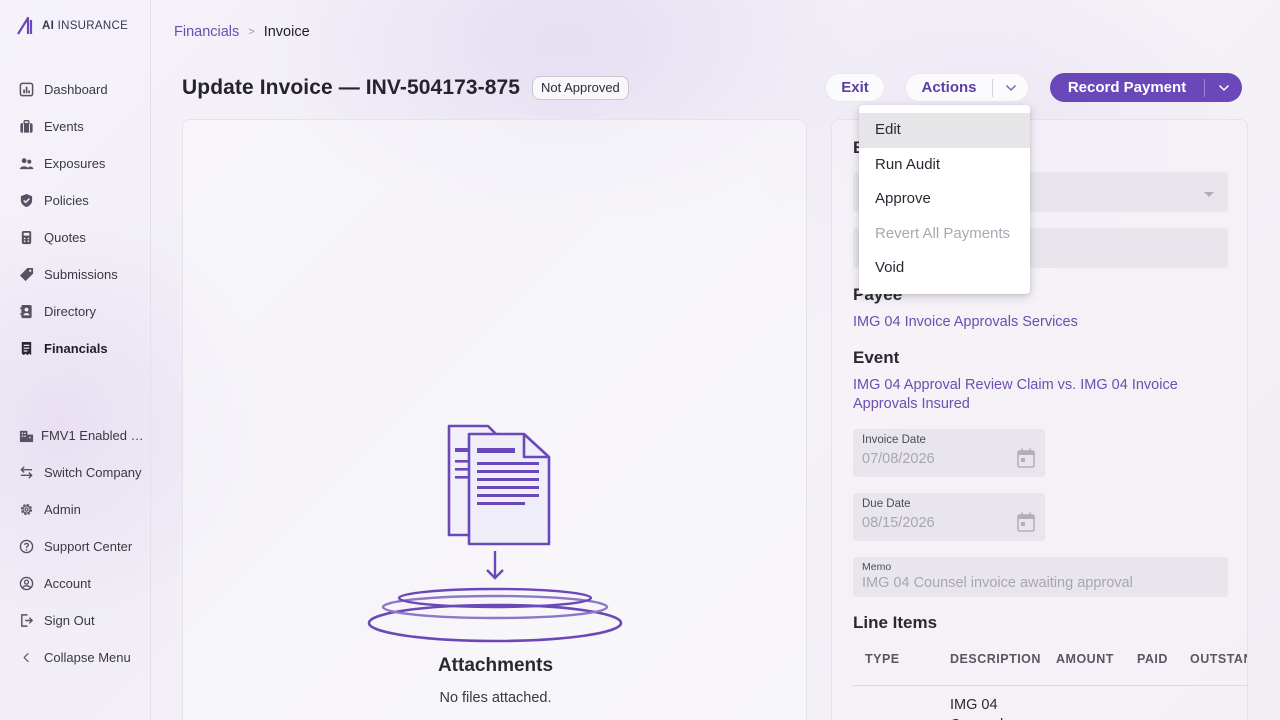  I want to click on select-arrow-icon, so click(1209, 194).